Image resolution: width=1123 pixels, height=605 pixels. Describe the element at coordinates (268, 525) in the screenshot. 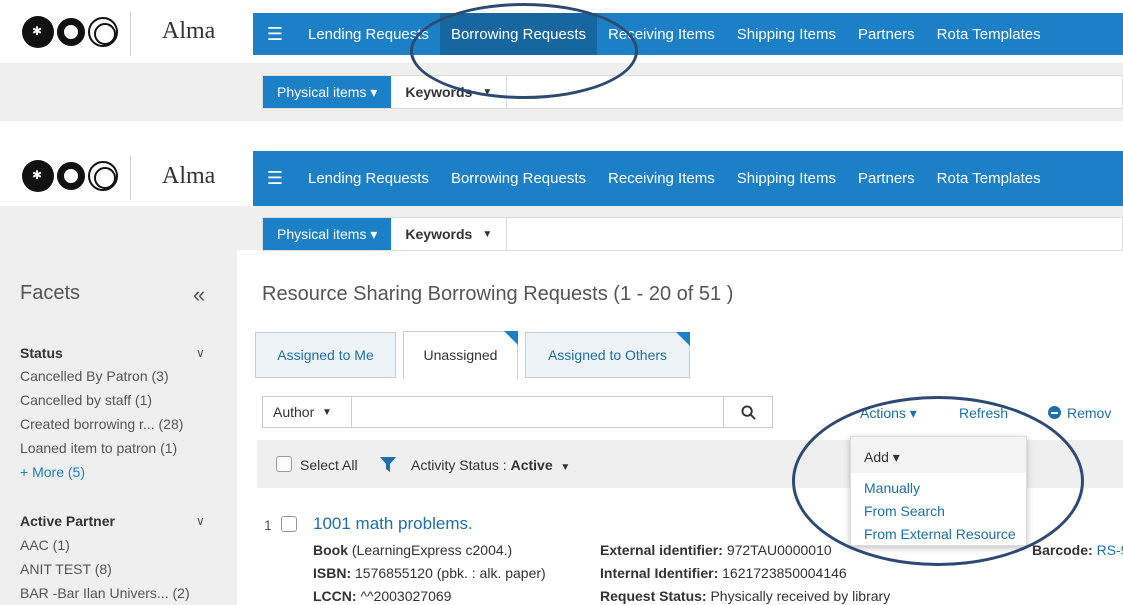

I see `record-number: 1` at that location.